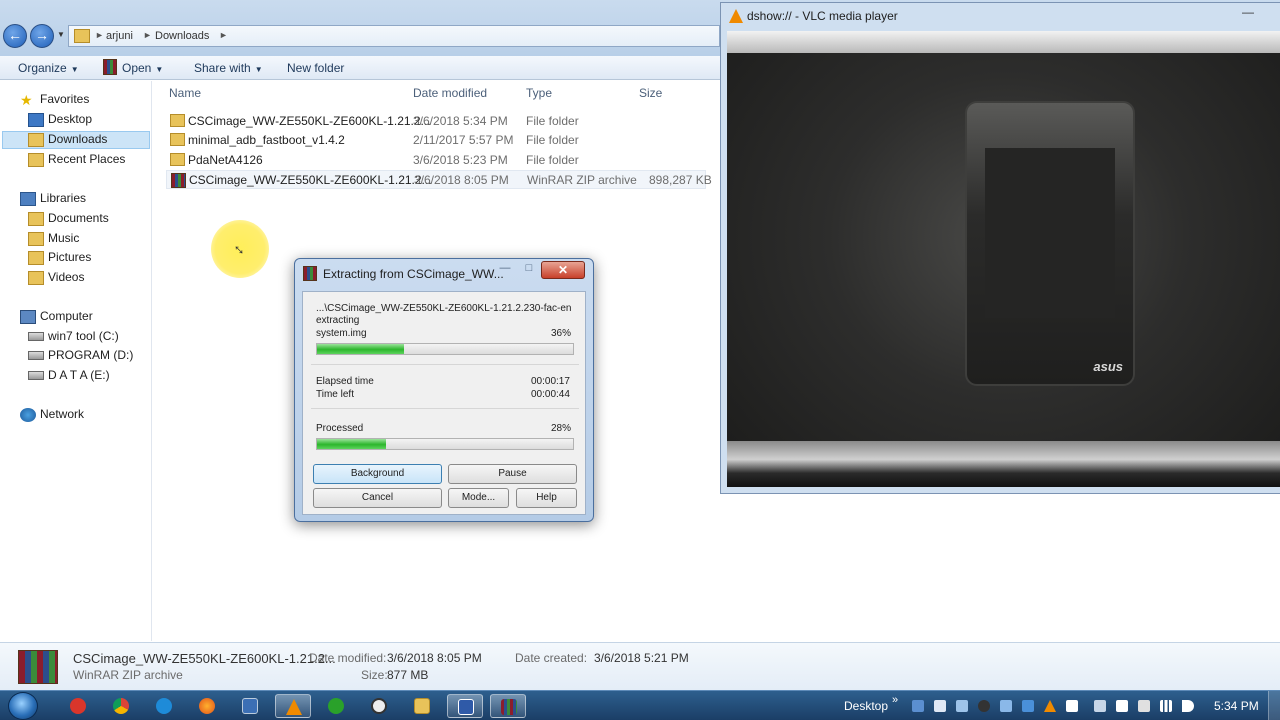 The image size is (1280, 720). I want to click on cancel-button: Cancel, so click(377, 498).